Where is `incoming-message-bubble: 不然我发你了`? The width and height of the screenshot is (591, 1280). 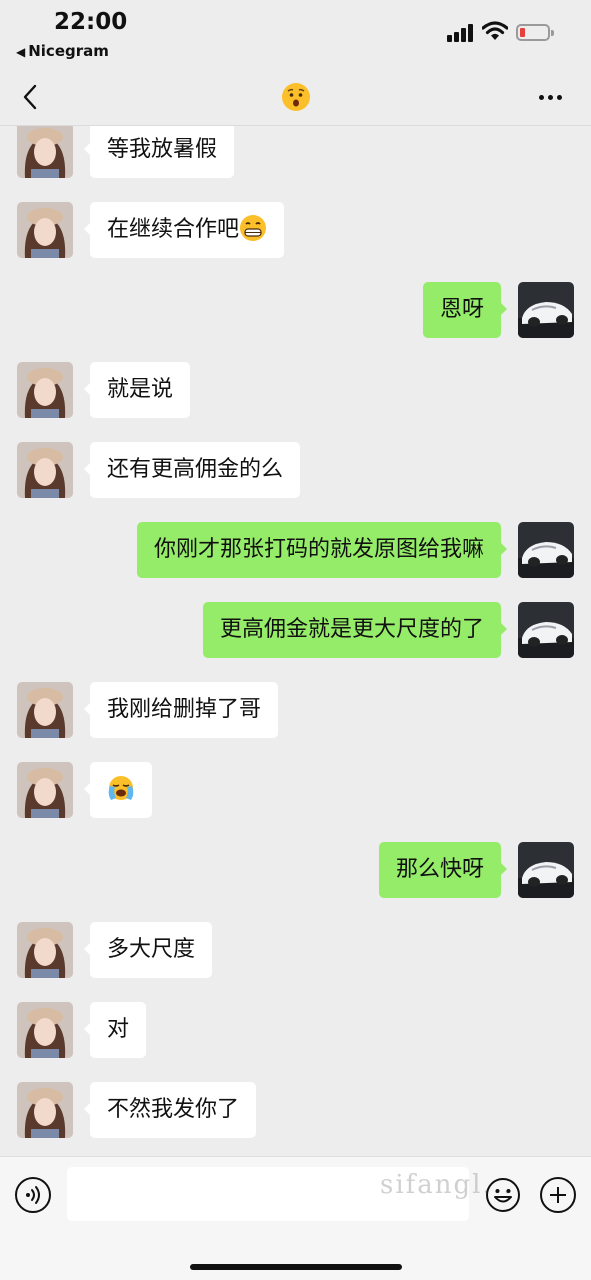 incoming-message-bubble: 不然我发你了 is located at coordinates (170, 1110).